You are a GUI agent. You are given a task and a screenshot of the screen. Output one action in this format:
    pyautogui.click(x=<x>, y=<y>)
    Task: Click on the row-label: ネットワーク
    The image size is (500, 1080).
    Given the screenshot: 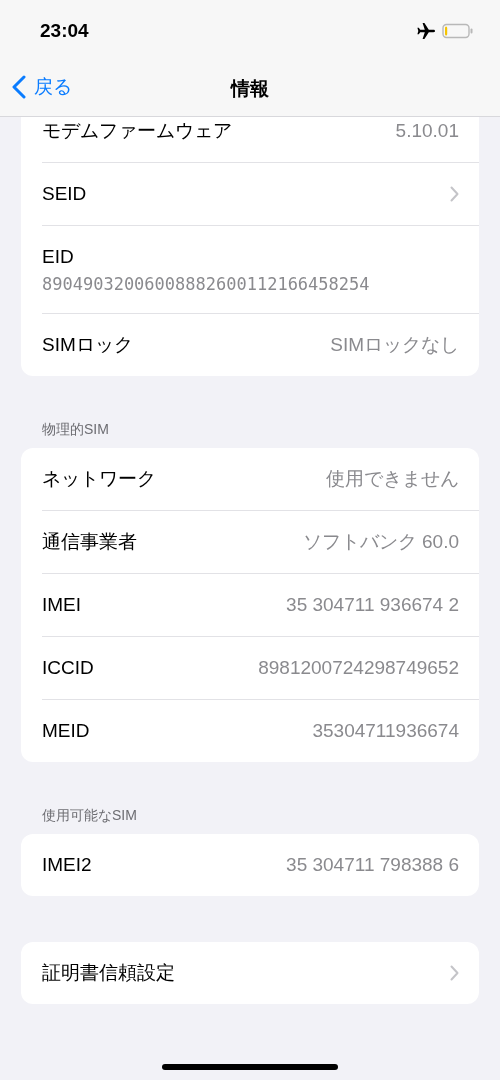 What is the action you would take?
    pyautogui.click(x=99, y=479)
    